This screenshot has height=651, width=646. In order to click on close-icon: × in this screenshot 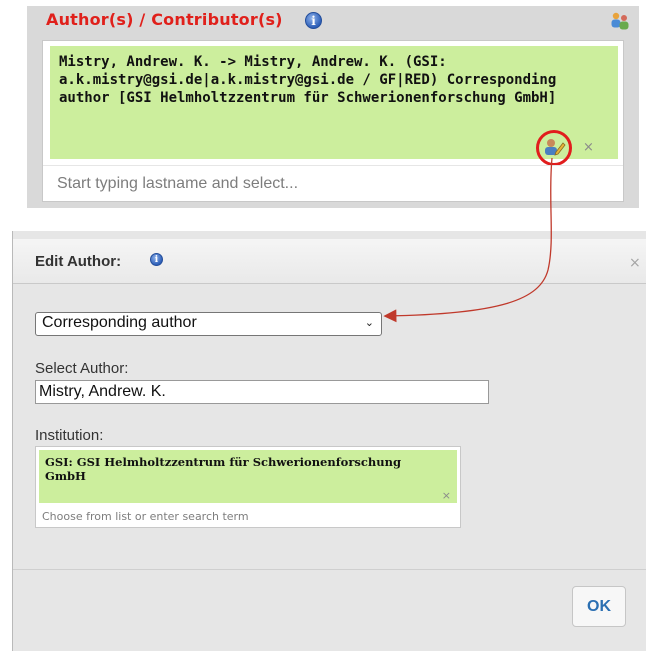, I will do `click(635, 263)`.